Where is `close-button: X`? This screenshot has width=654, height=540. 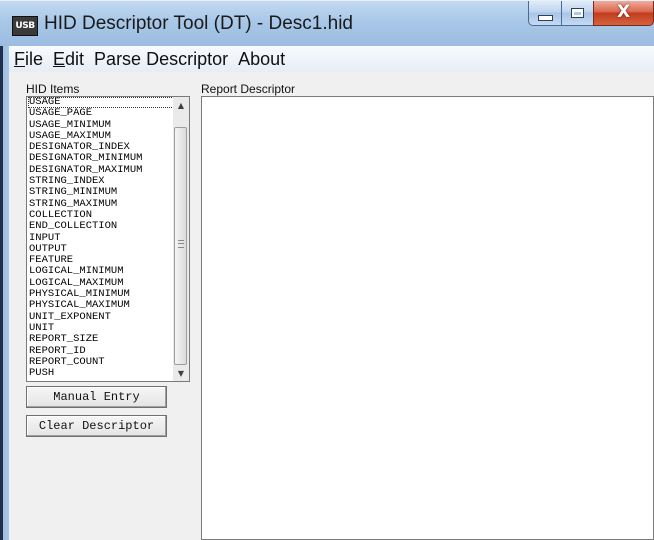
close-button: X is located at coordinates (623, 13).